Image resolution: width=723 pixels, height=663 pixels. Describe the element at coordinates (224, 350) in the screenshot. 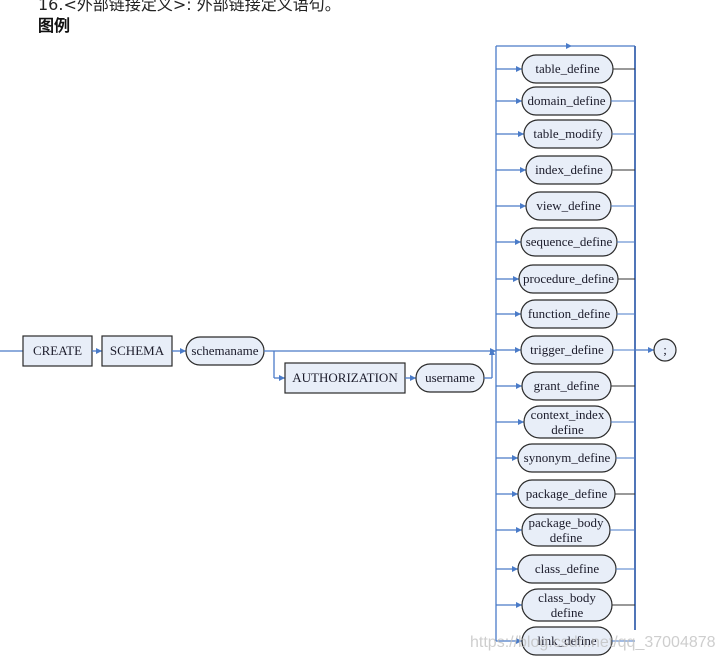

I see `schemaname-nonterminal-label: schemaname` at that location.